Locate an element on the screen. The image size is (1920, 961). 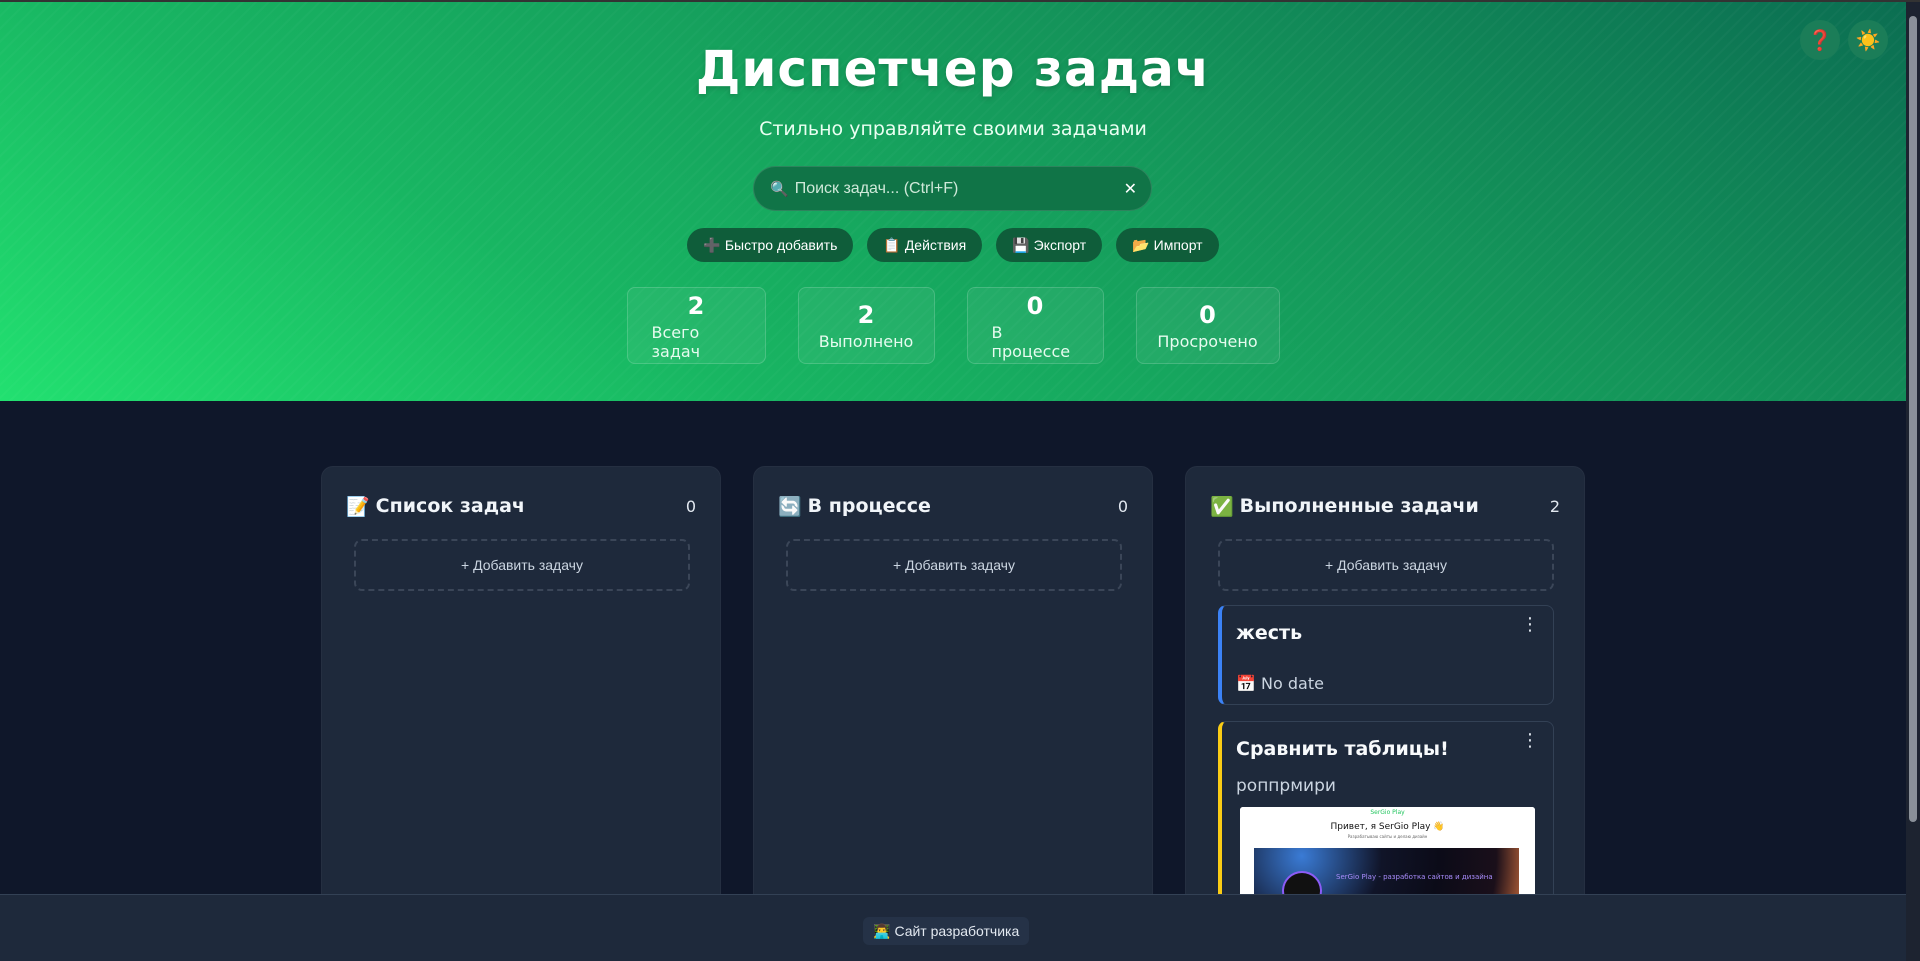
task-title: Сравнить таблицы! is located at coordinates (1342, 749).